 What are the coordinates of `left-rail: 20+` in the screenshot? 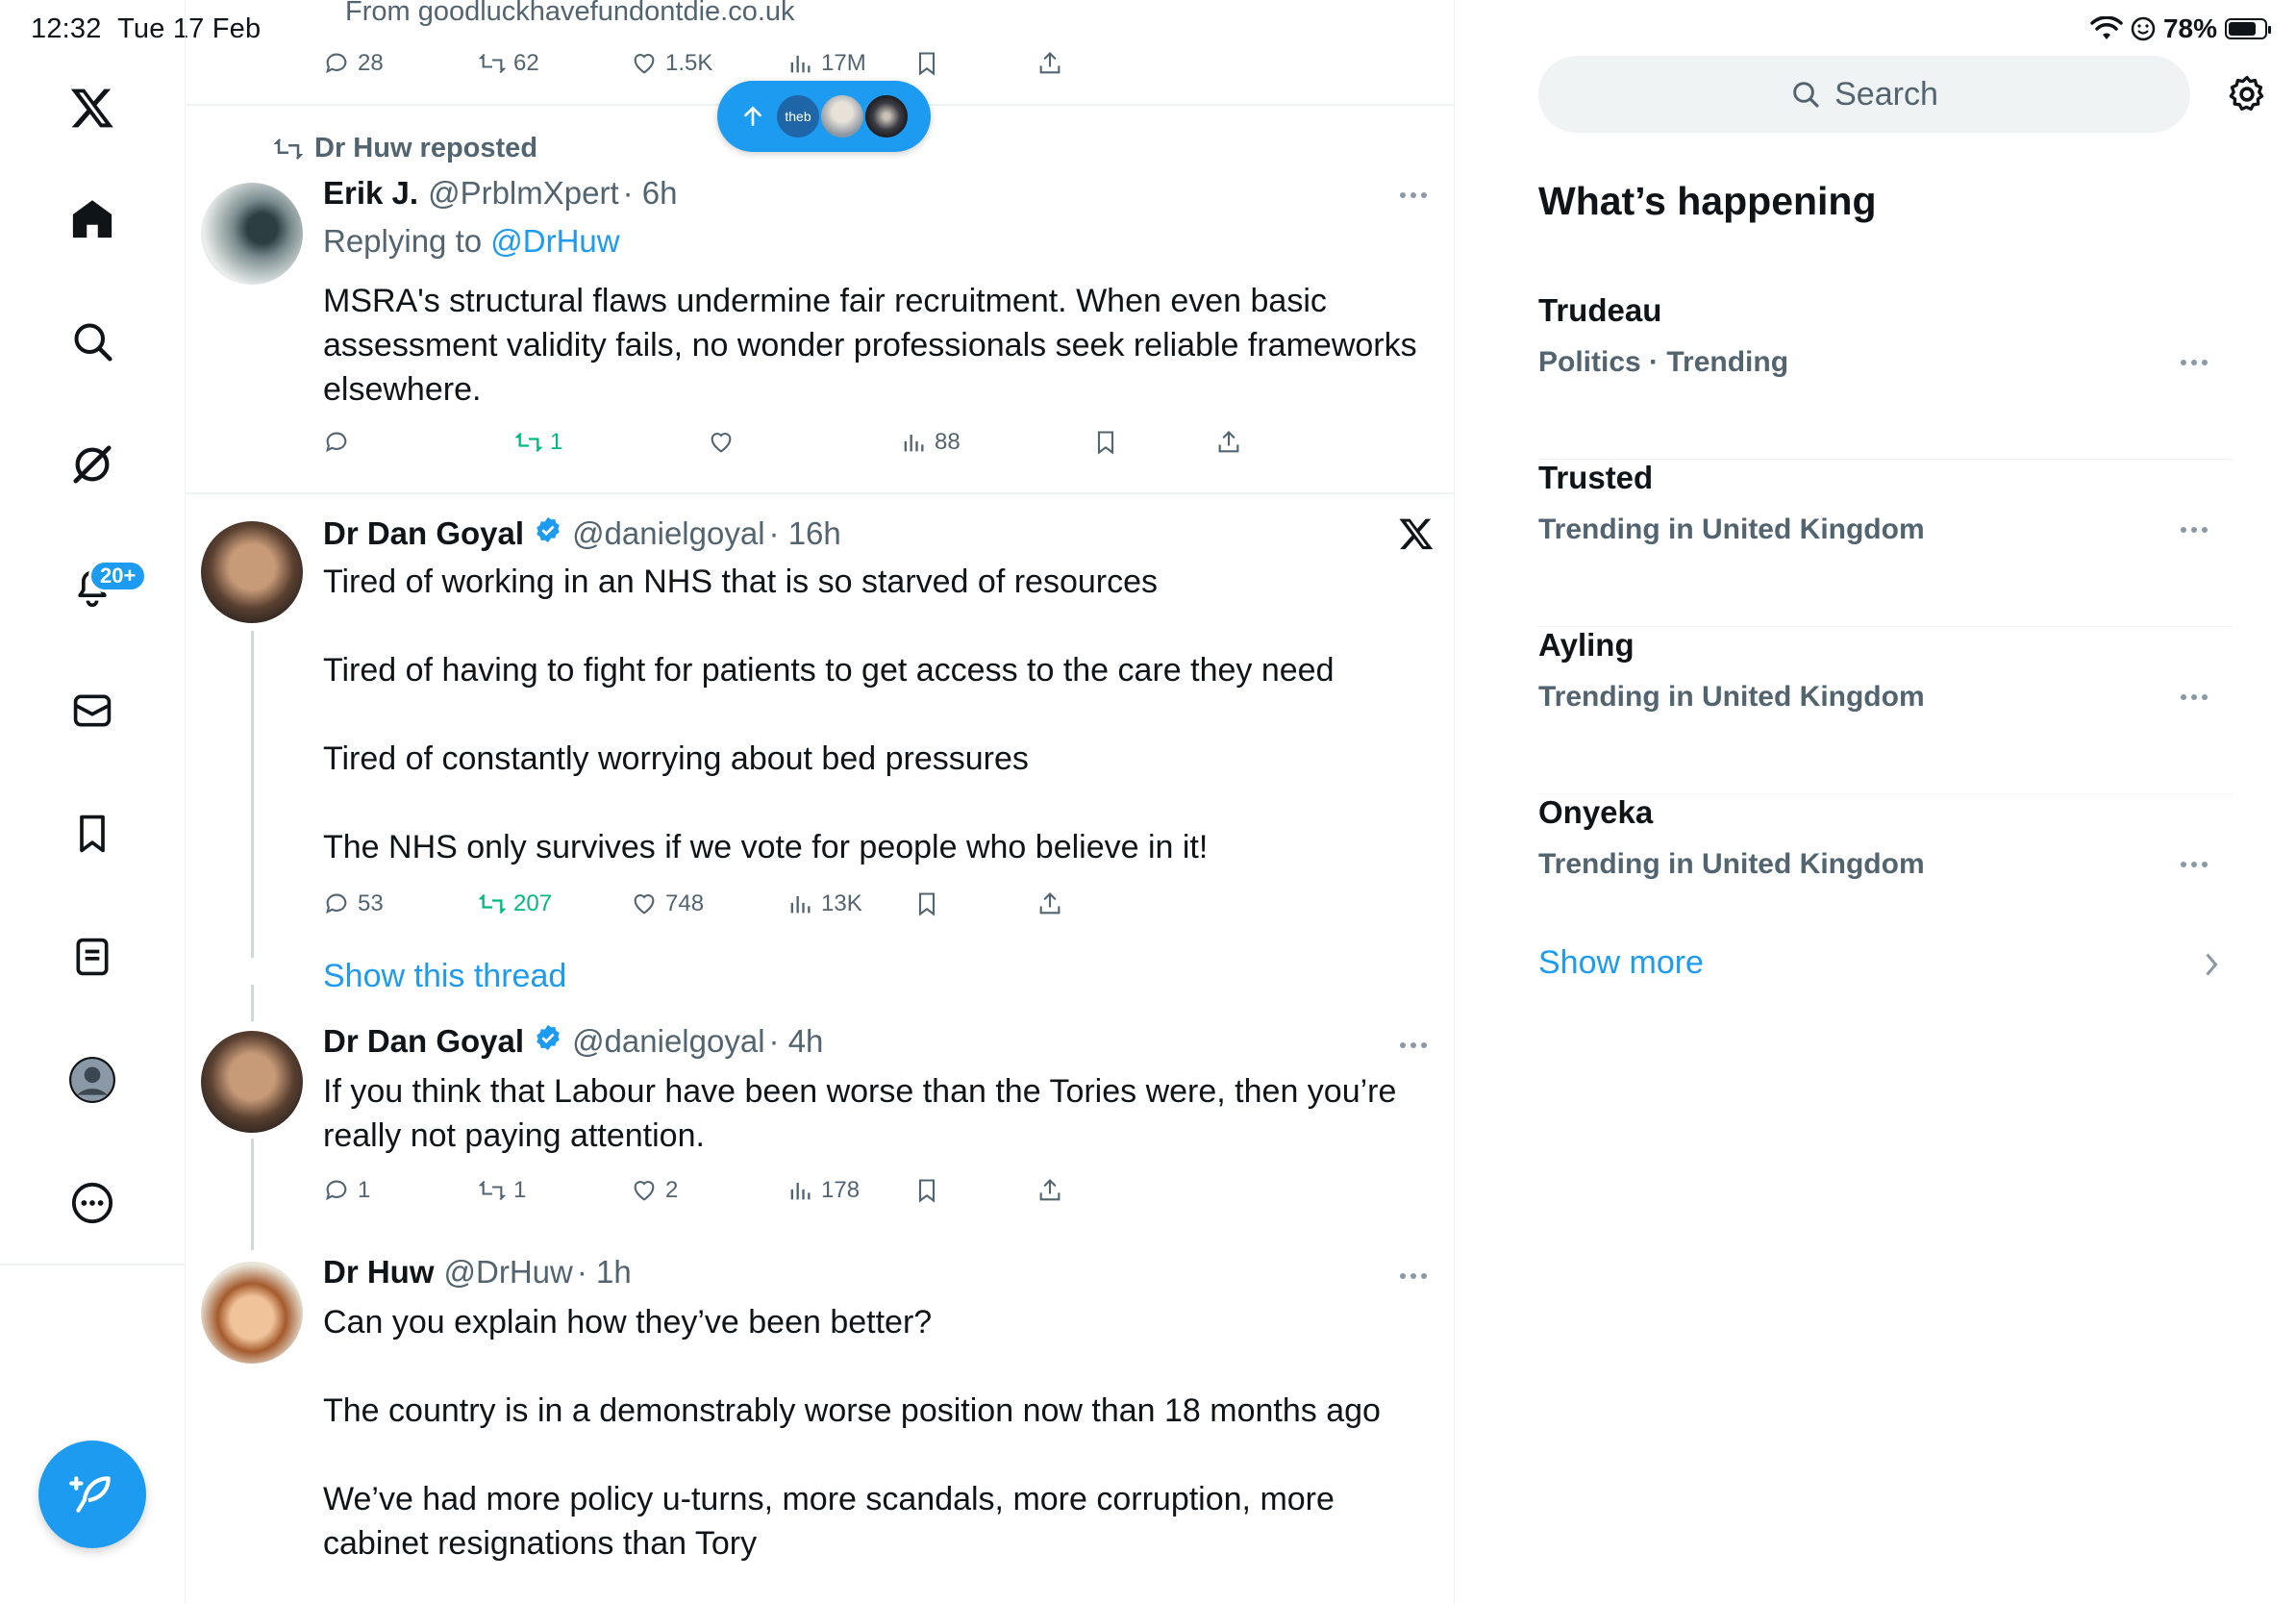 It's located at (93, 802).